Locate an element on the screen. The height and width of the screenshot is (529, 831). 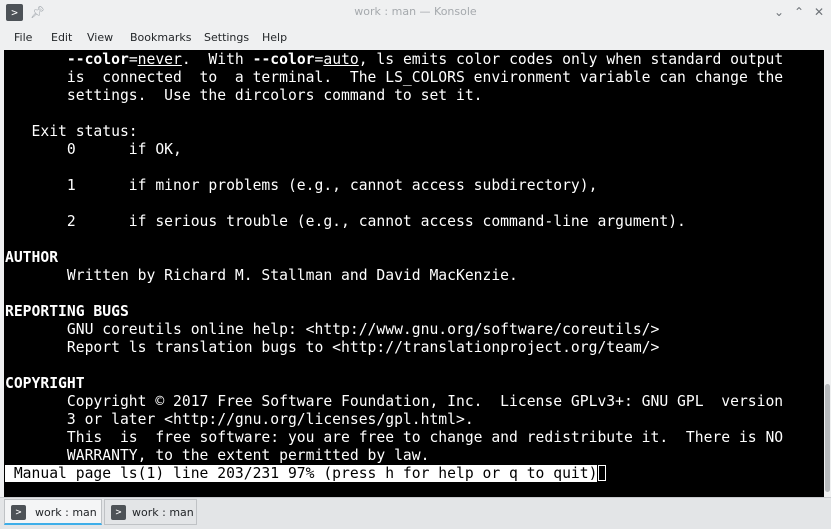
section-heading-author: AUTHOR is located at coordinates (32, 257).